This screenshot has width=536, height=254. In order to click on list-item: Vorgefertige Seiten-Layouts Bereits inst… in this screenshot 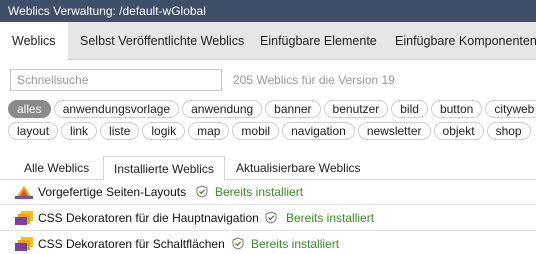, I will do `click(268, 192)`.